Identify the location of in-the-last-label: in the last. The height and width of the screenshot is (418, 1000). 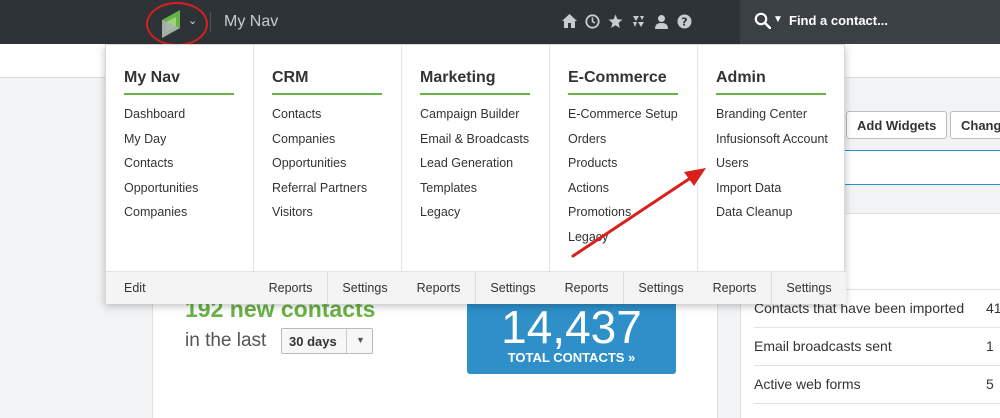
(226, 340).